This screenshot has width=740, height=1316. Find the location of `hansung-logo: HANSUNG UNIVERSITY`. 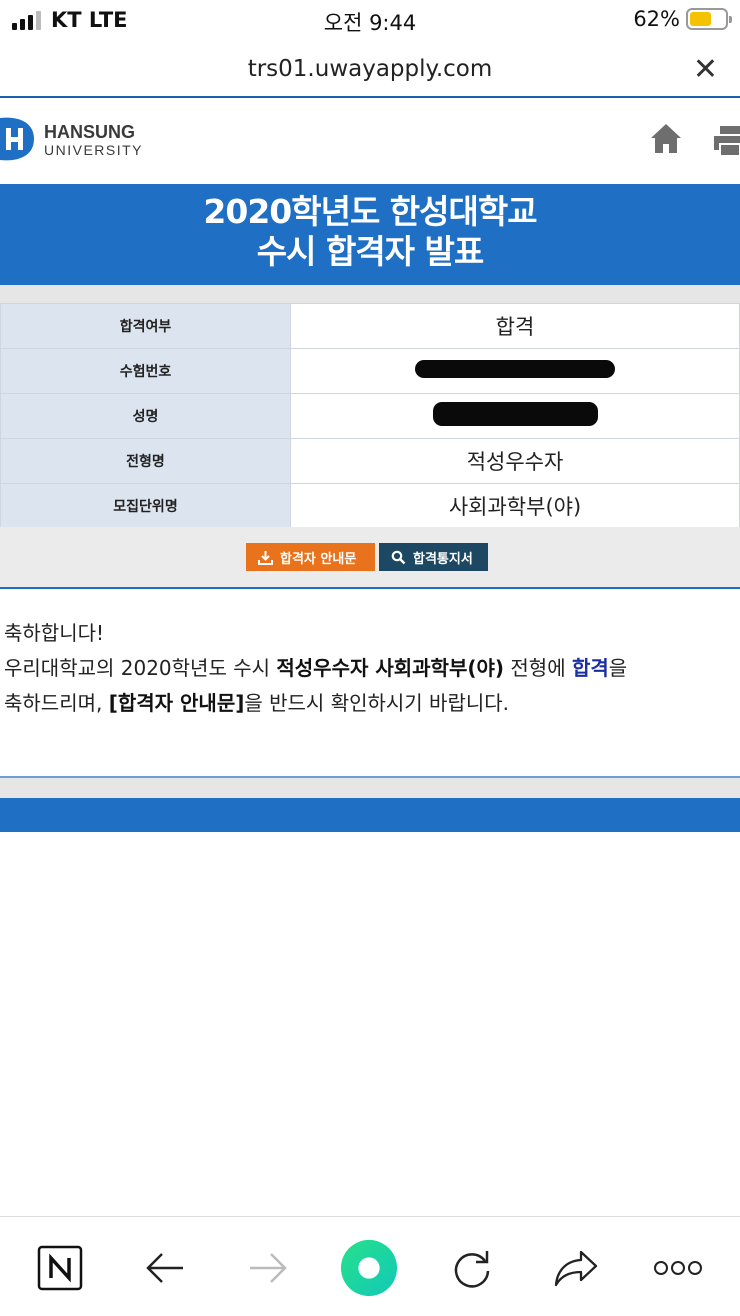

hansung-logo: HANSUNG UNIVERSITY is located at coordinates (85, 139).